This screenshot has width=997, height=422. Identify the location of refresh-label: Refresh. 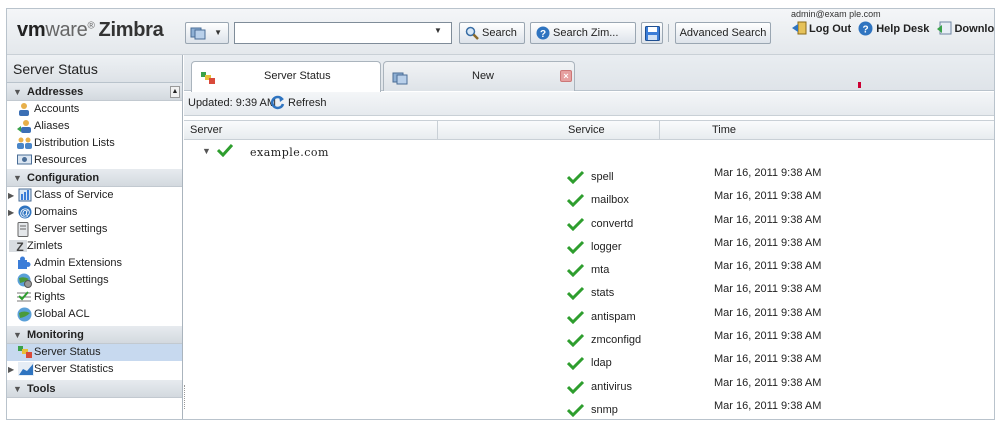
(307, 103).